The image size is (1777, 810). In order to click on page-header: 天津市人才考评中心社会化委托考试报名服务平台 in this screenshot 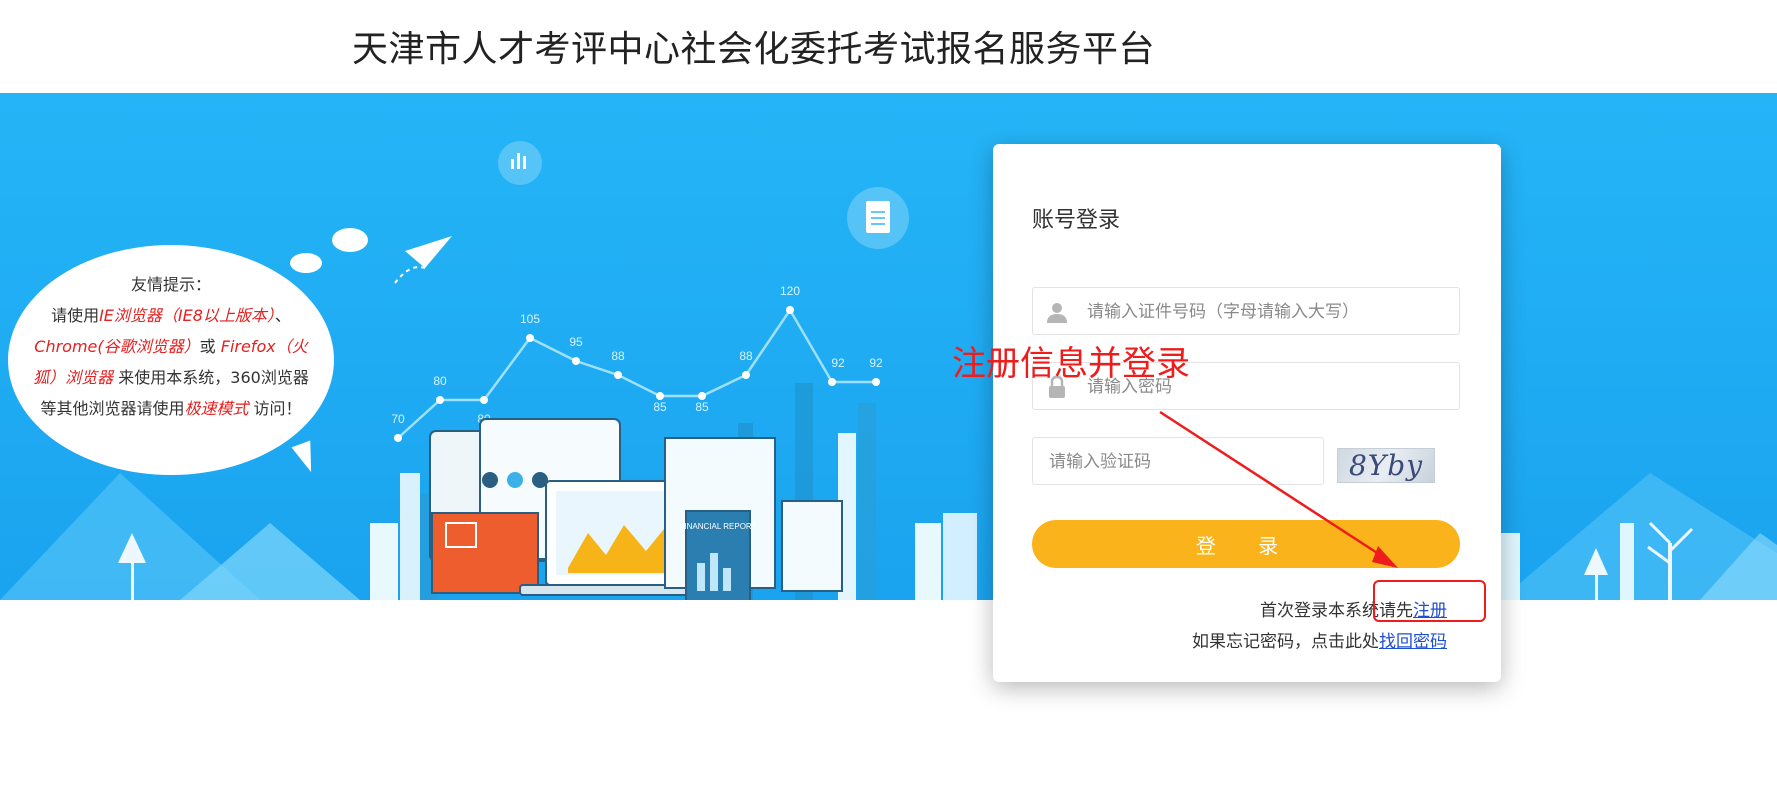, I will do `click(888, 46)`.